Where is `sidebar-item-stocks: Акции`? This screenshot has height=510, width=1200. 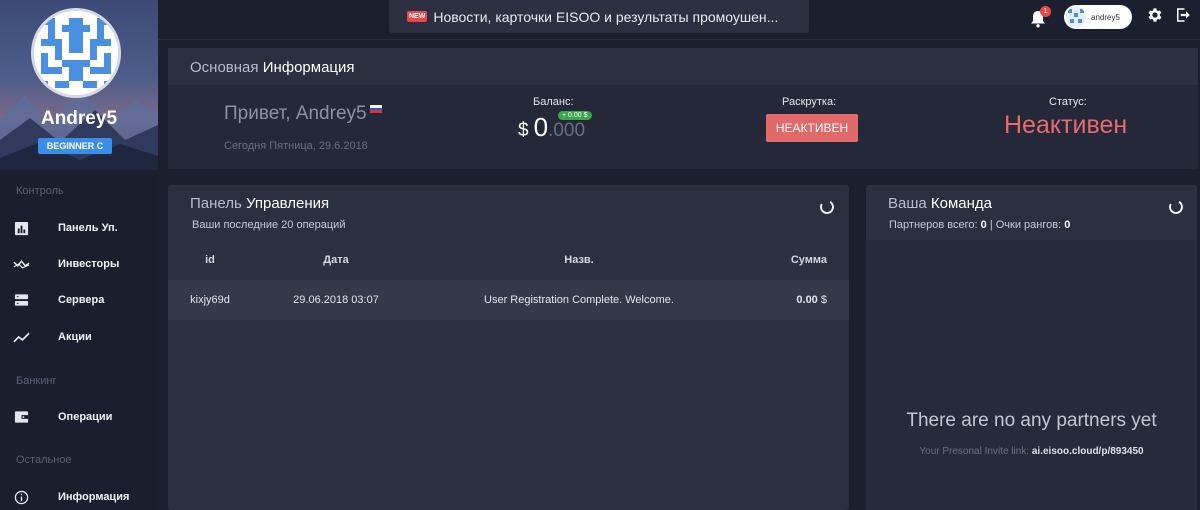 sidebar-item-stocks: Акции is located at coordinates (79, 337).